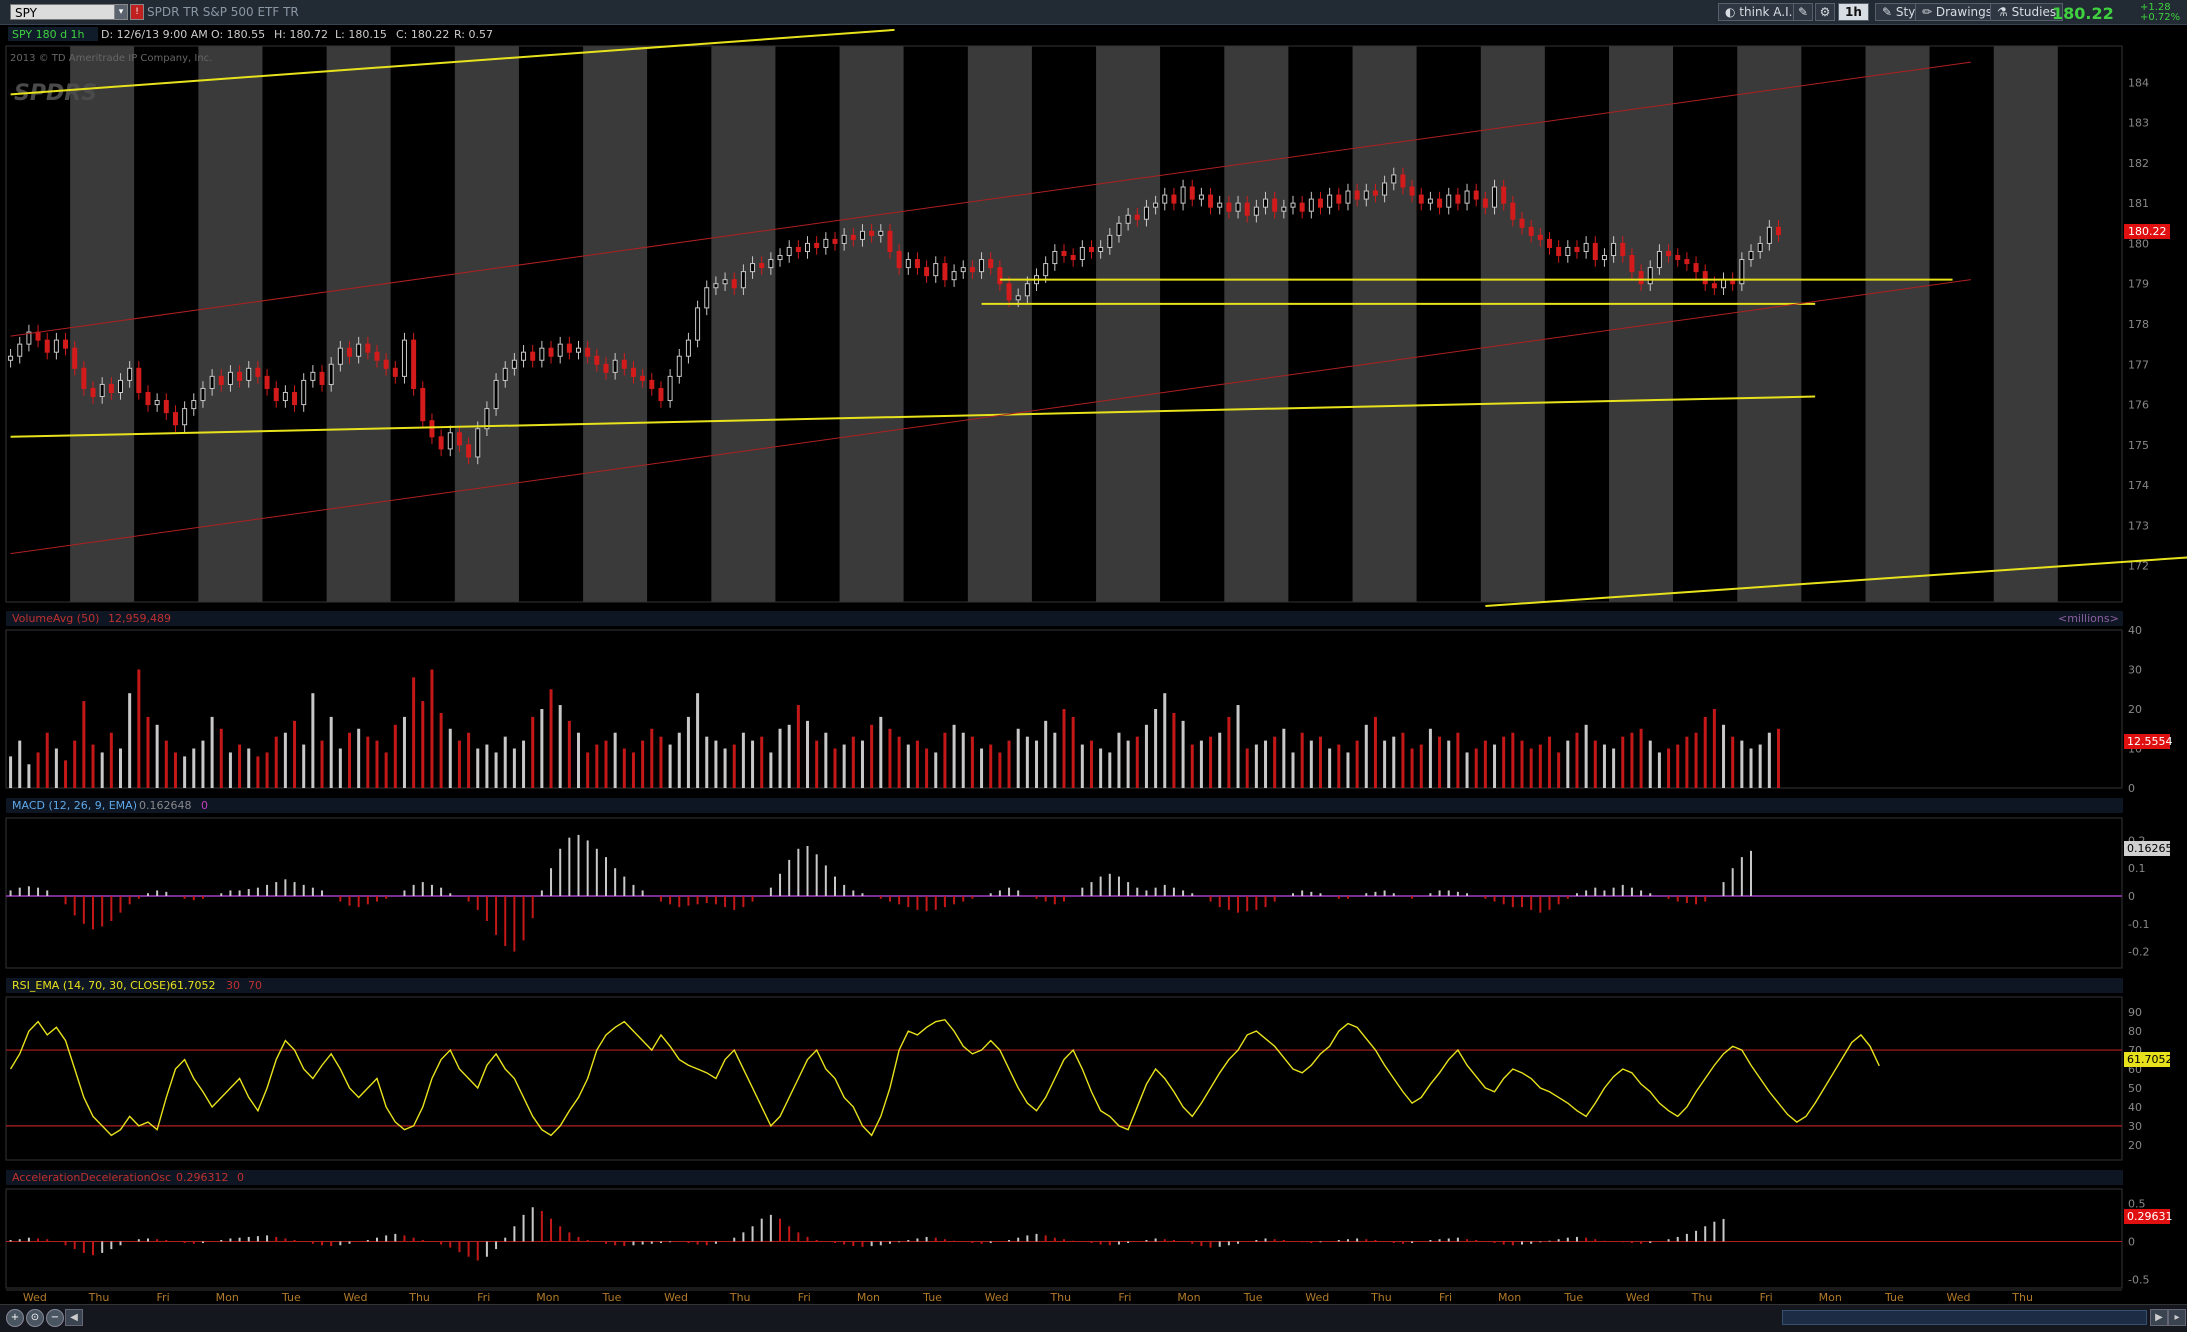 The image size is (2187, 1332). I want to click on tools-icon: ✎, so click(1803, 12).